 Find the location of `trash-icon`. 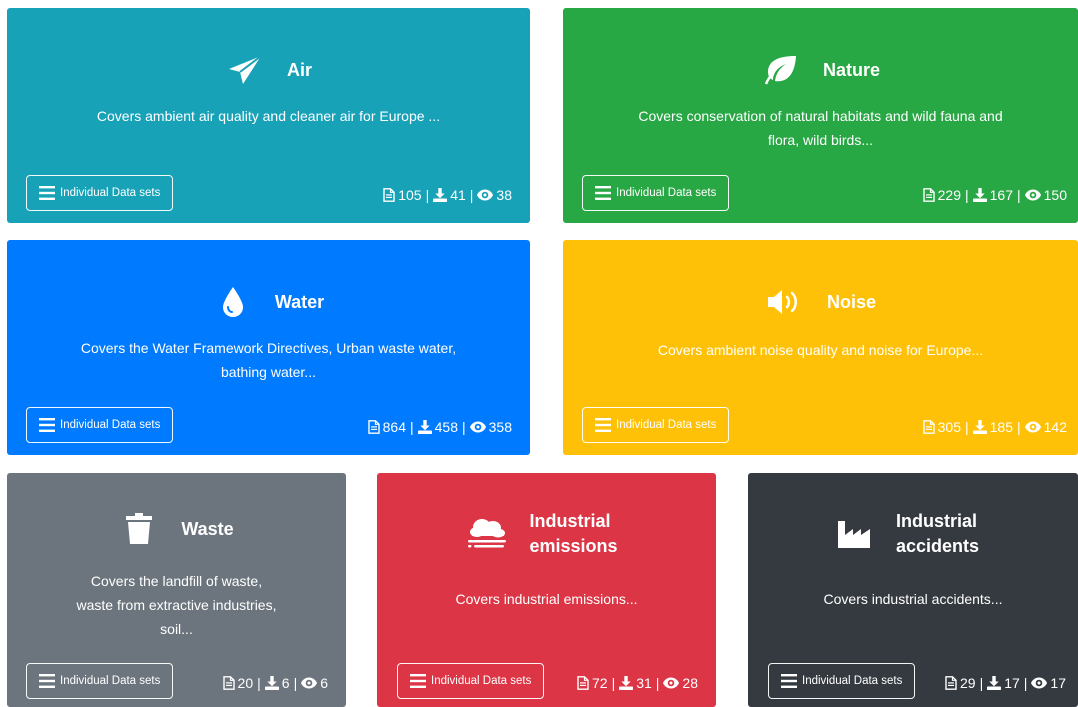

trash-icon is located at coordinates (139, 529).